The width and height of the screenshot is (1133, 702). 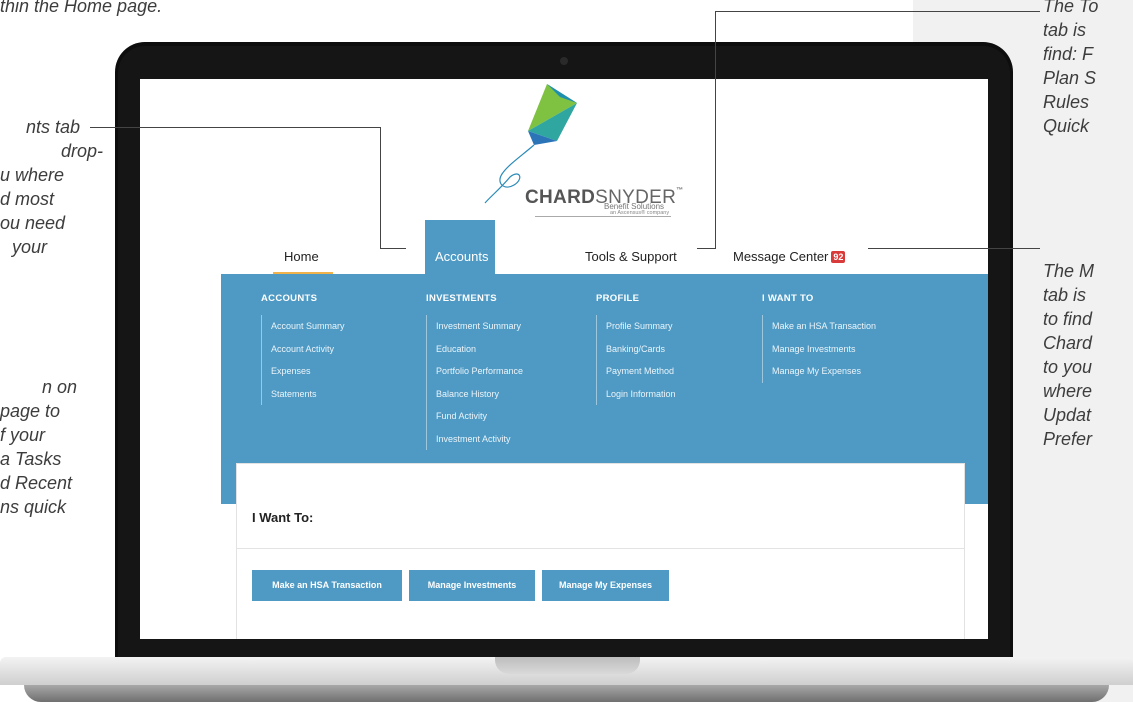 What do you see at coordinates (31, 459) in the screenshot?
I see `annotation-line: a Tasks` at bounding box center [31, 459].